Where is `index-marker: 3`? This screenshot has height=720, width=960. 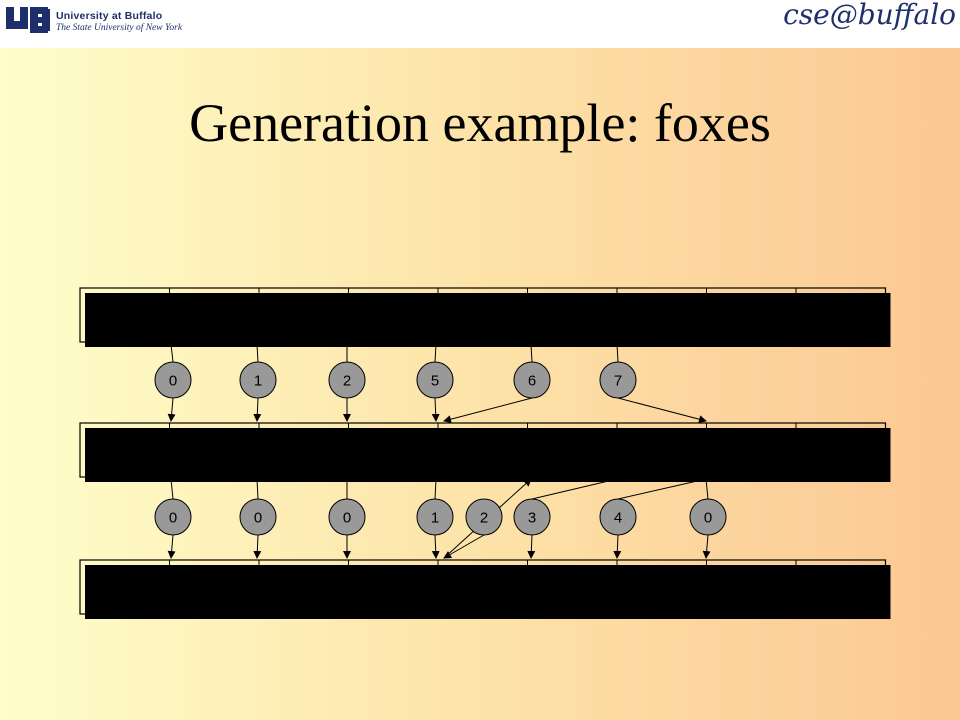
index-marker: 3 is located at coordinates (532, 517).